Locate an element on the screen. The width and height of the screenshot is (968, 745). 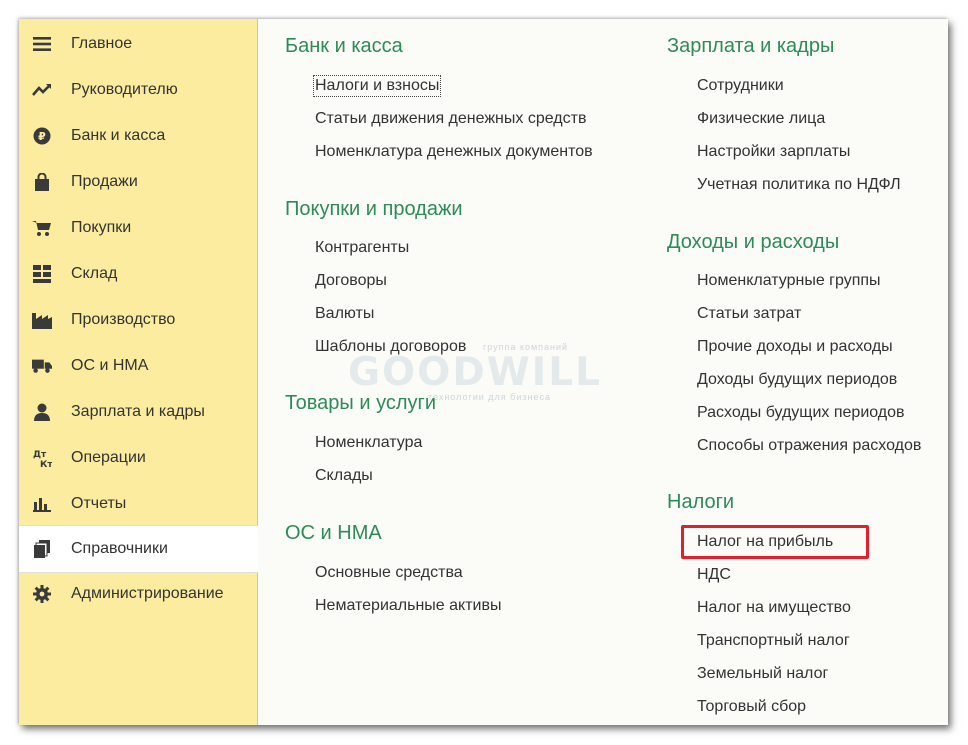
sidebar-item-label: Производство is located at coordinates (123, 319).